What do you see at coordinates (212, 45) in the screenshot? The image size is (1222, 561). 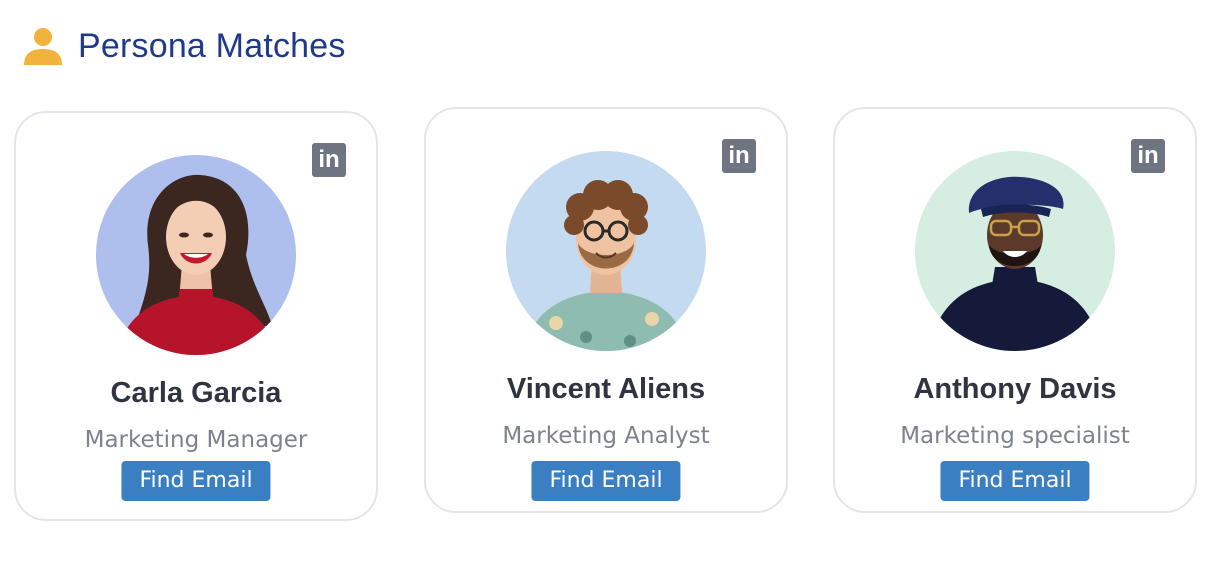 I see `page-title: Persona Matches` at bounding box center [212, 45].